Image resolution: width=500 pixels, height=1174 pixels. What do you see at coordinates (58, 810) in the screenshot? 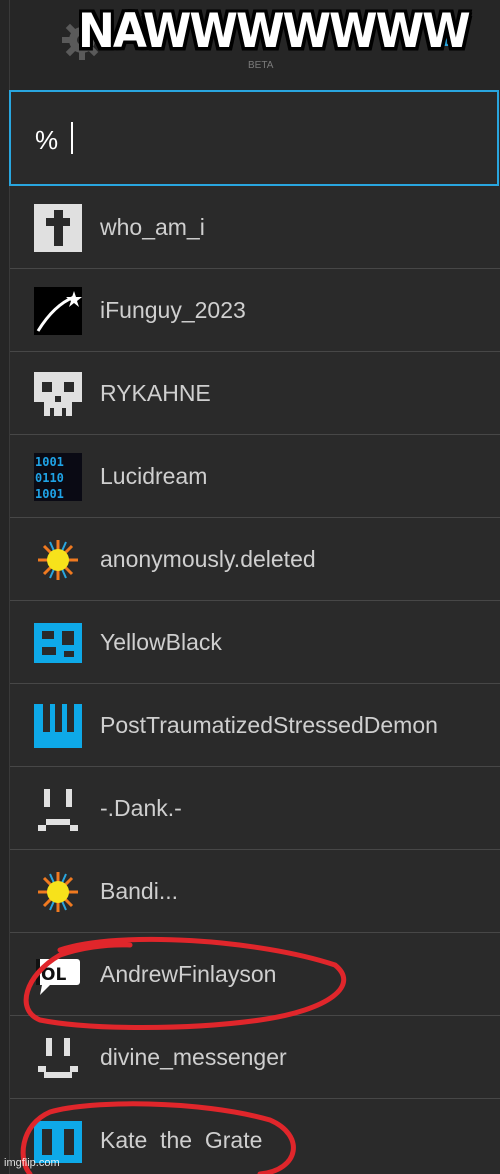
I see `sad-face-icon` at bounding box center [58, 810].